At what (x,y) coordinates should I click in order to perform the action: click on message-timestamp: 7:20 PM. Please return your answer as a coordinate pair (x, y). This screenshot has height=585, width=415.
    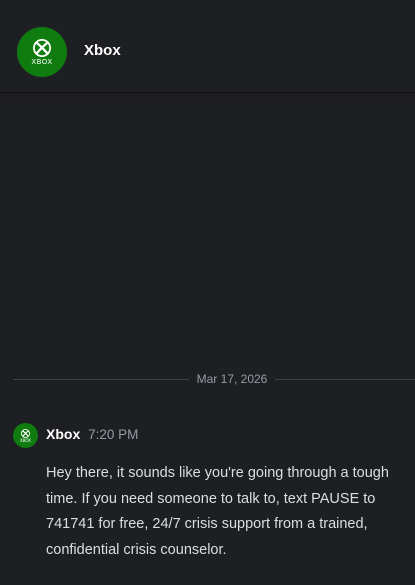
    Looking at the image, I should click on (113, 434).